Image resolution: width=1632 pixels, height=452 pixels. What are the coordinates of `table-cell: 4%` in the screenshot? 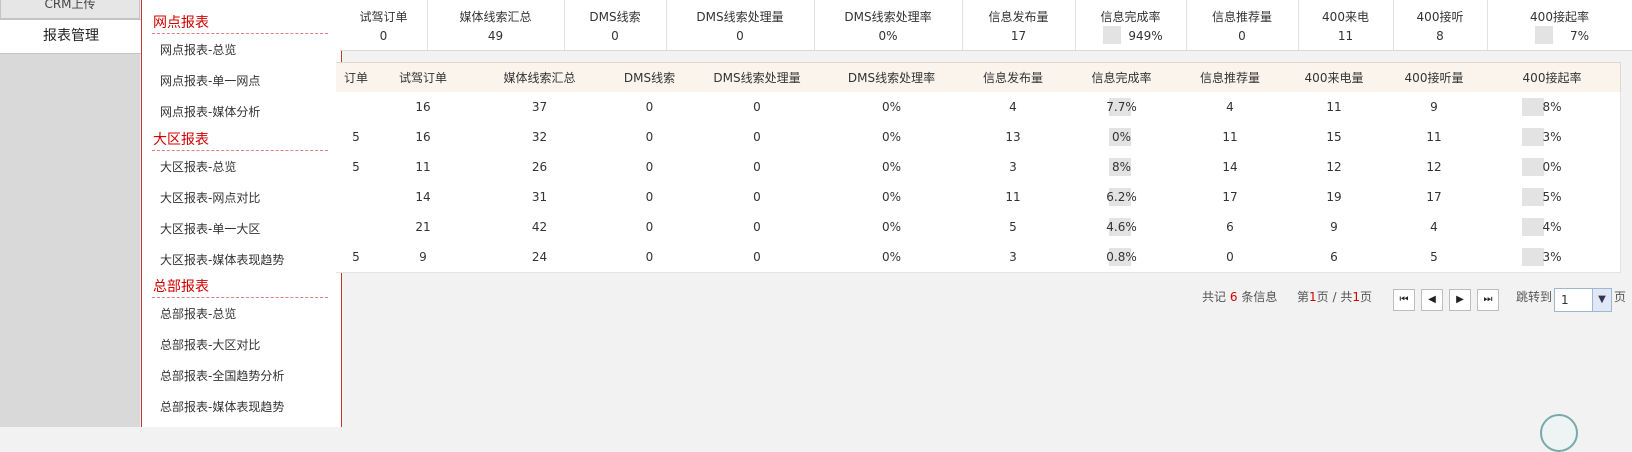 It's located at (1552, 227).